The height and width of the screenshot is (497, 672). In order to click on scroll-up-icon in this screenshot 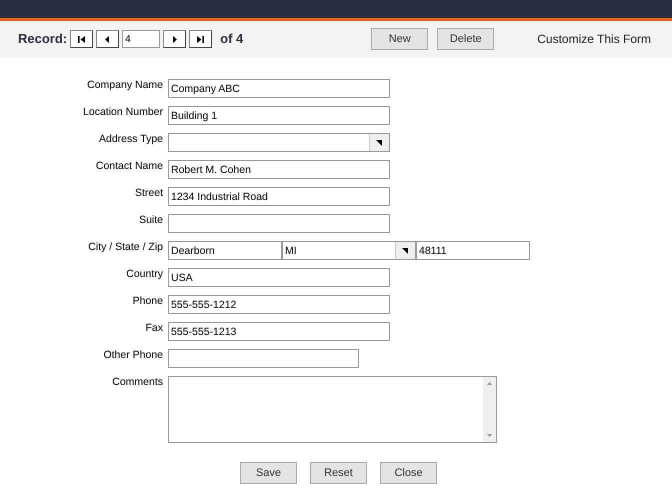, I will do `click(489, 383)`.